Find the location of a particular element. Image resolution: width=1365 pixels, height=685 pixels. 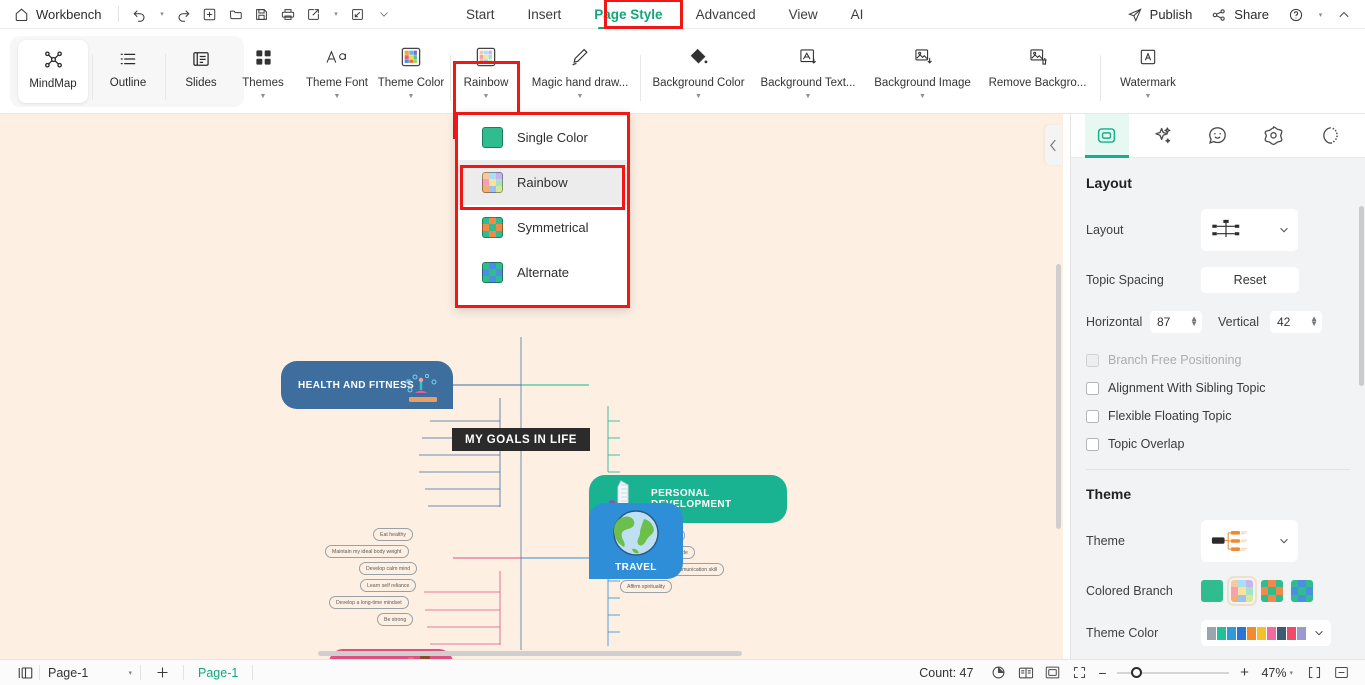

add-page-button is located at coordinates (162, 673).